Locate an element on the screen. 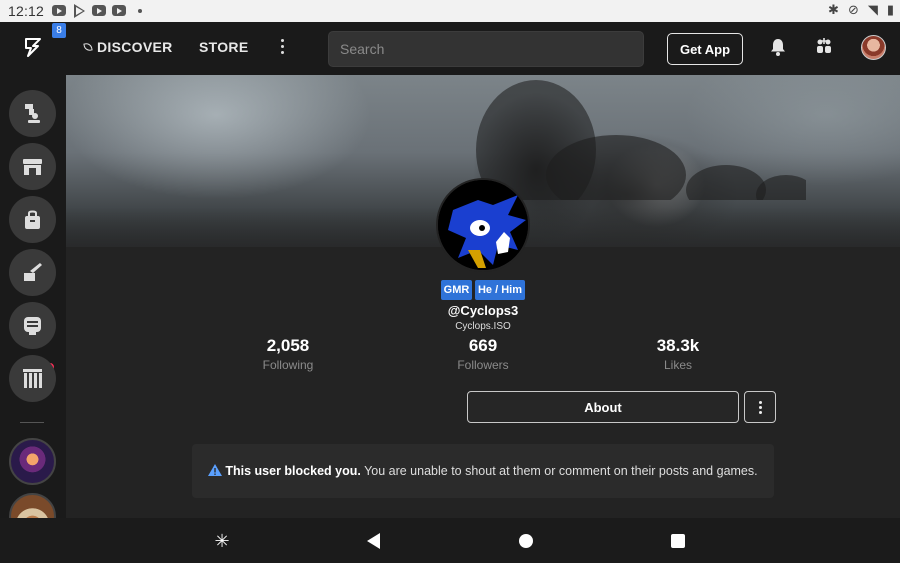 This screenshot has height=563, width=900. more-menu-icon is located at coordinates (282, 47).